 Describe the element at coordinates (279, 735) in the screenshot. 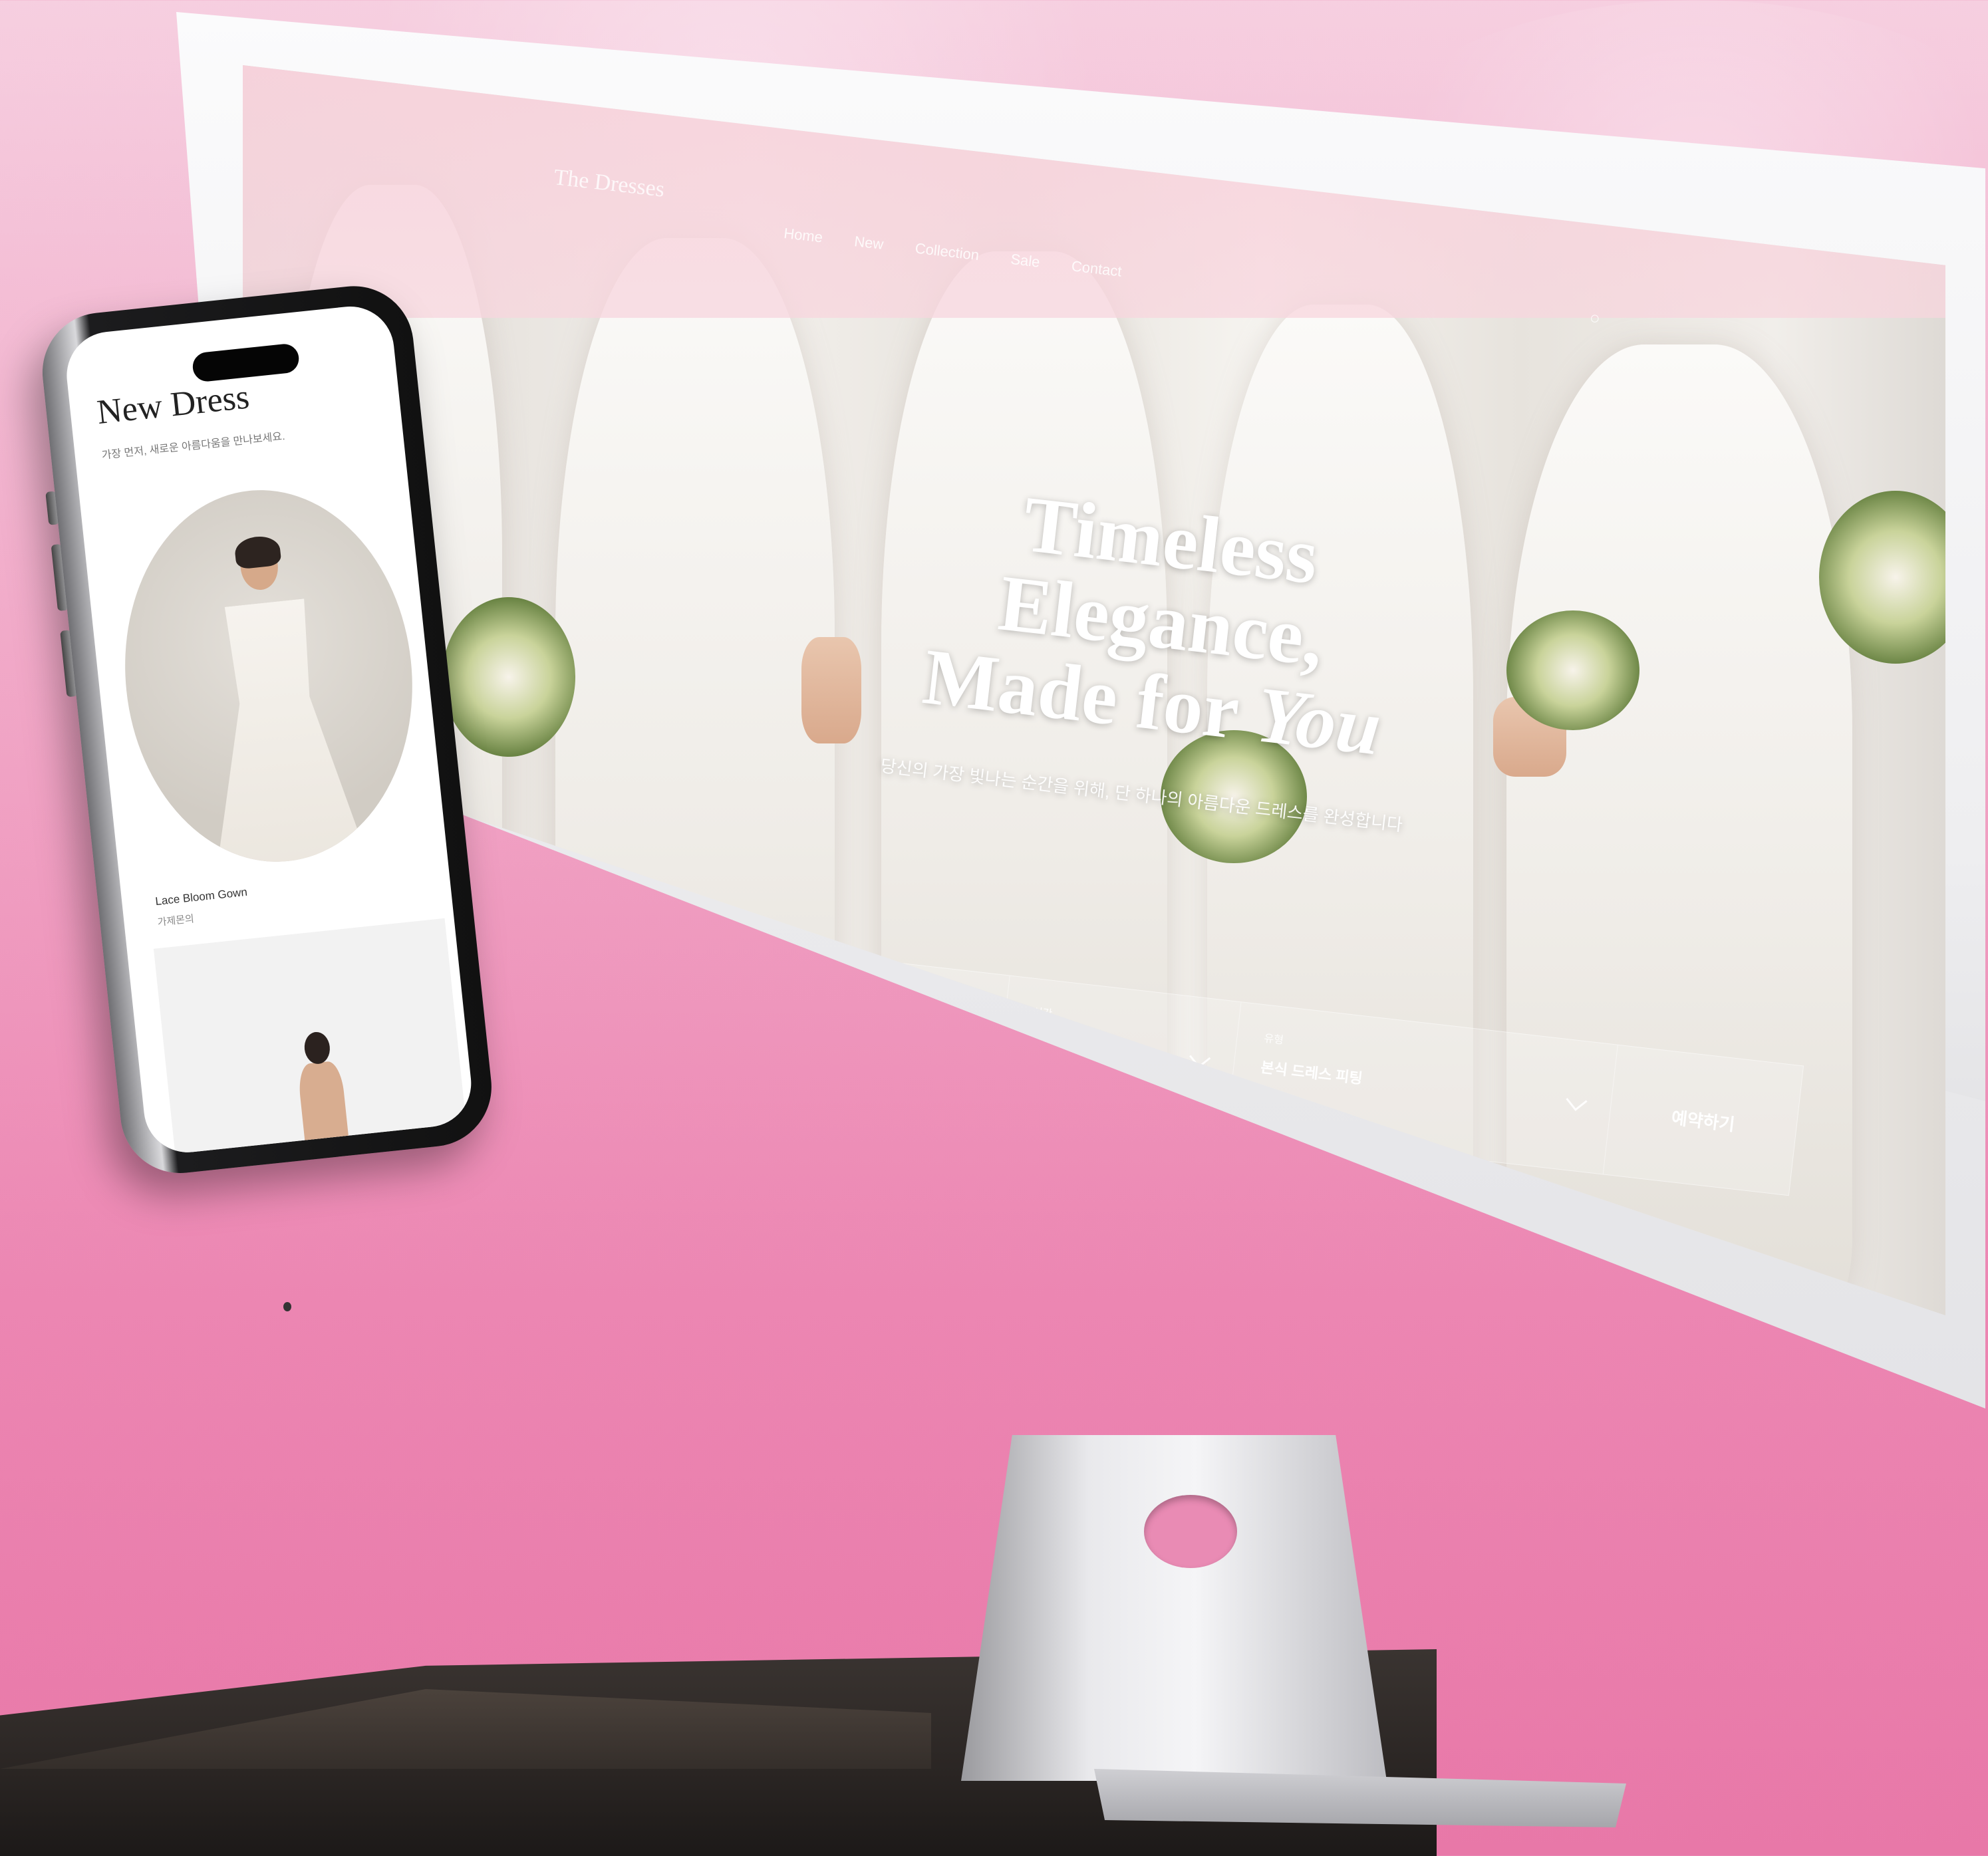

I see `product-gown` at that location.